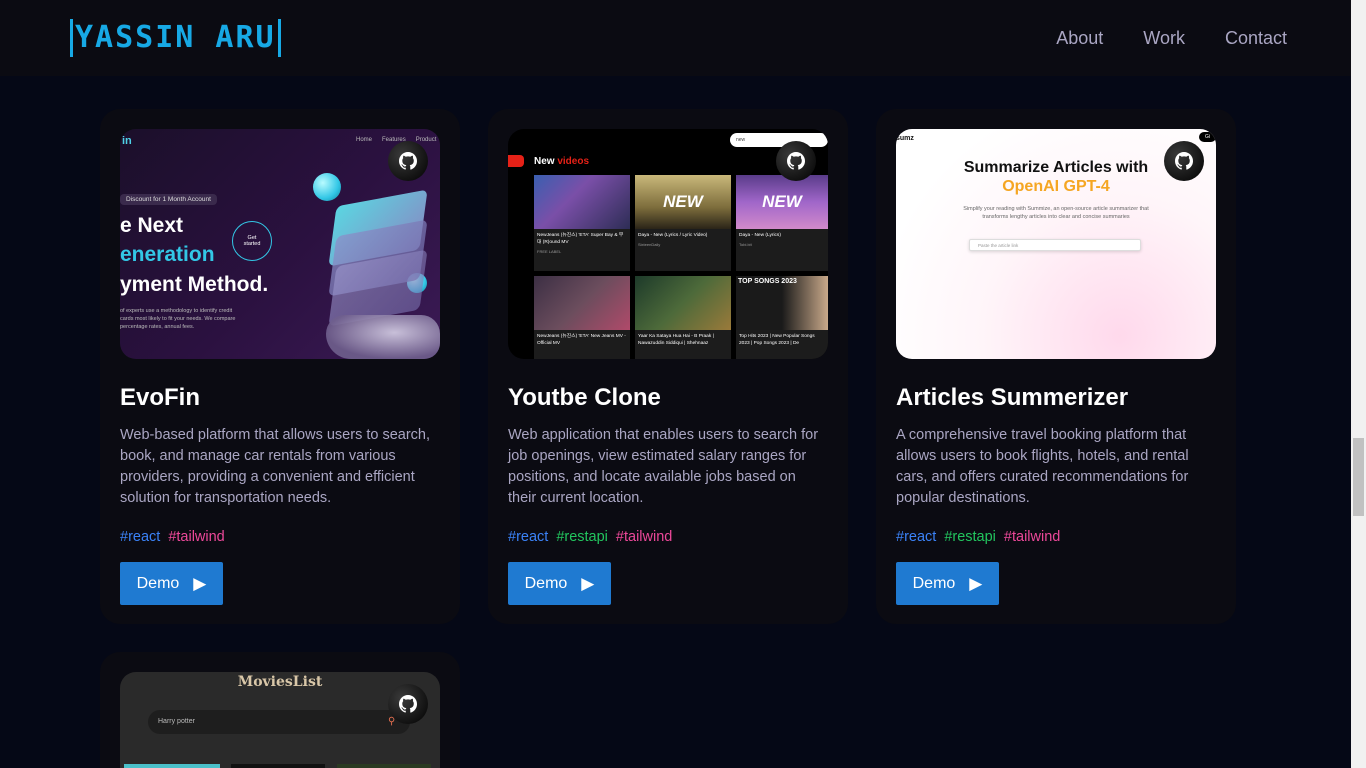  What do you see at coordinates (426, 140) in the screenshot?
I see `thumb-nav-item: Product` at bounding box center [426, 140].